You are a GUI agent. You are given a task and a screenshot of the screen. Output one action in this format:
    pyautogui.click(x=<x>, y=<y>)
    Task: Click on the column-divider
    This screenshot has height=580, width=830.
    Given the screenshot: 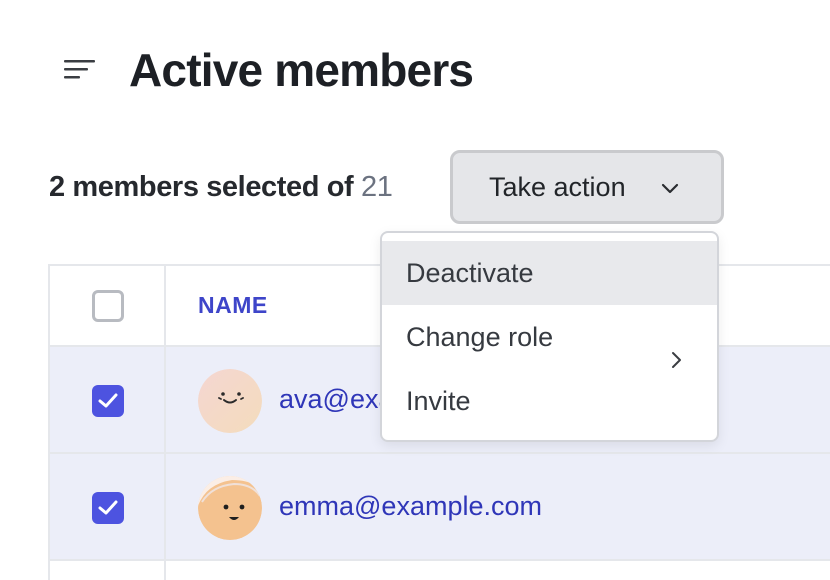 What is the action you would take?
    pyautogui.click(x=165, y=423)
    